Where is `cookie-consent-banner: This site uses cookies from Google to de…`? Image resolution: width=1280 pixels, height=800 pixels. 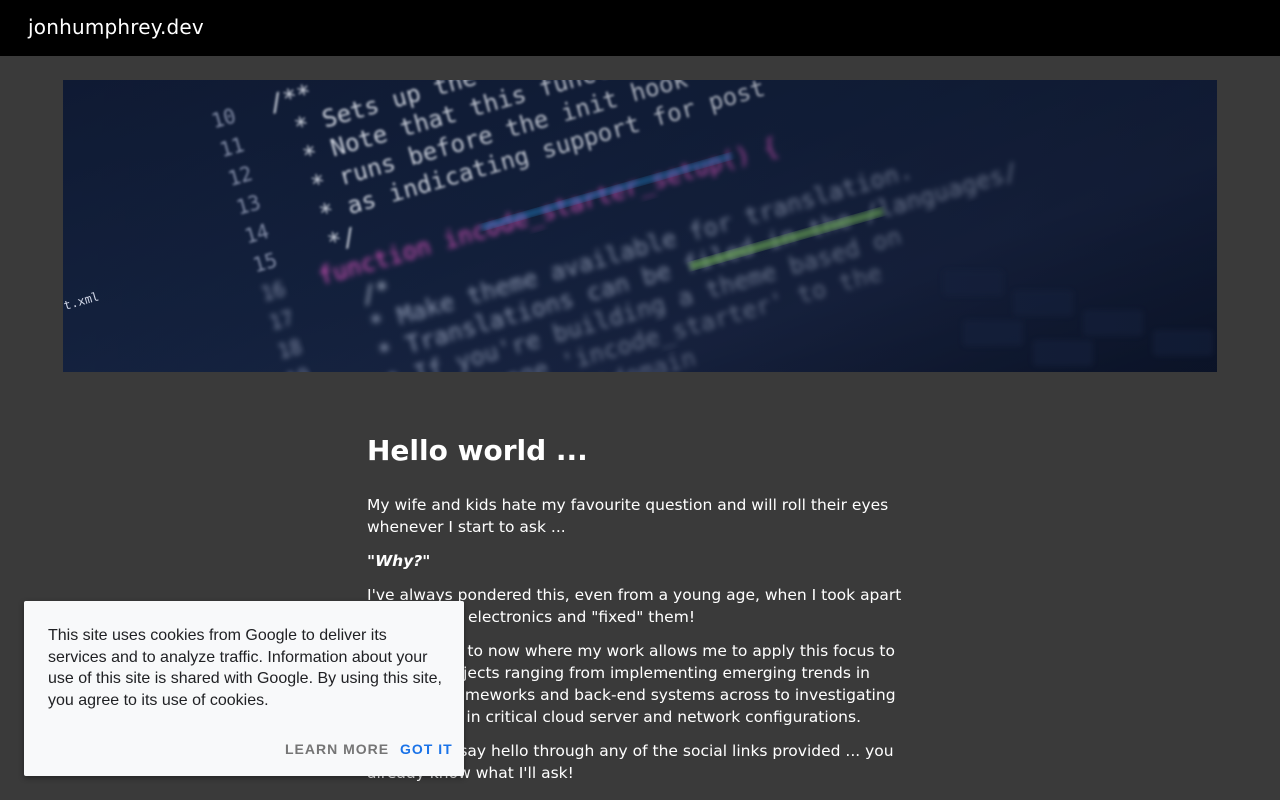 cookie-consent-banner: This site uses cookies from Google to de… is located at coordinates (244, 688).